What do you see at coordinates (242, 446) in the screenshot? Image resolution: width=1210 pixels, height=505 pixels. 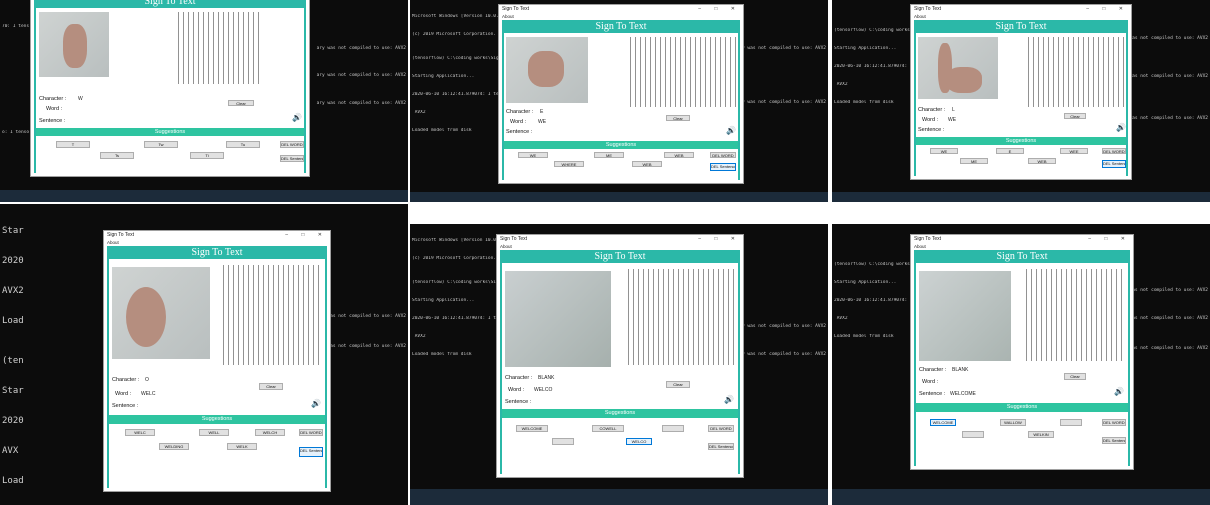 I see `suggestion-button-5: WELK` at bounding box center [242, 446].